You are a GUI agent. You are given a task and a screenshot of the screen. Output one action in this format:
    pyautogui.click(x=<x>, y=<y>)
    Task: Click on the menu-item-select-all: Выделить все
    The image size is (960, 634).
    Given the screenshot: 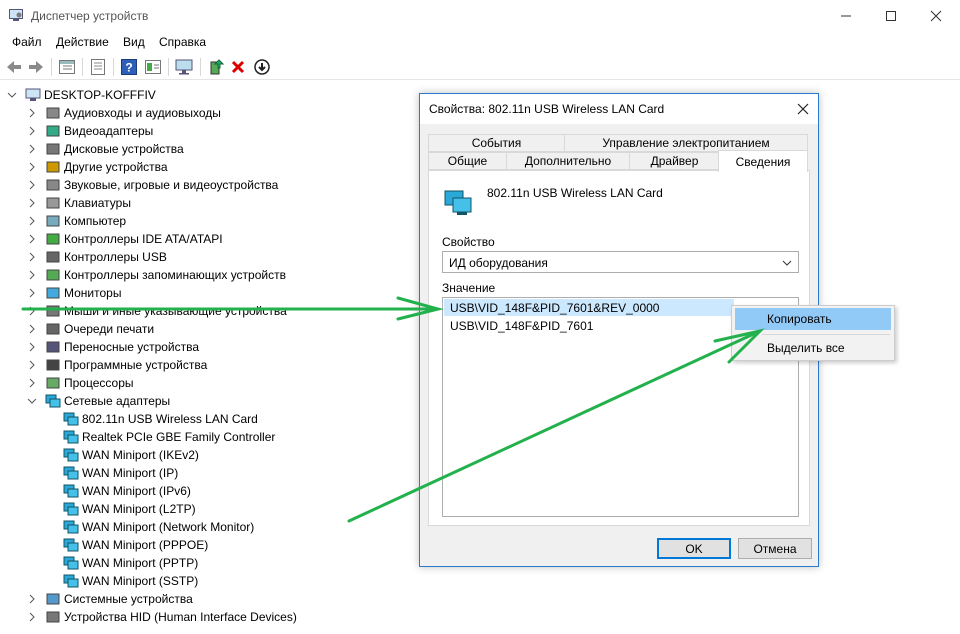 What is the action you would take?
    pyautogui.click(x=813, y=348)
    